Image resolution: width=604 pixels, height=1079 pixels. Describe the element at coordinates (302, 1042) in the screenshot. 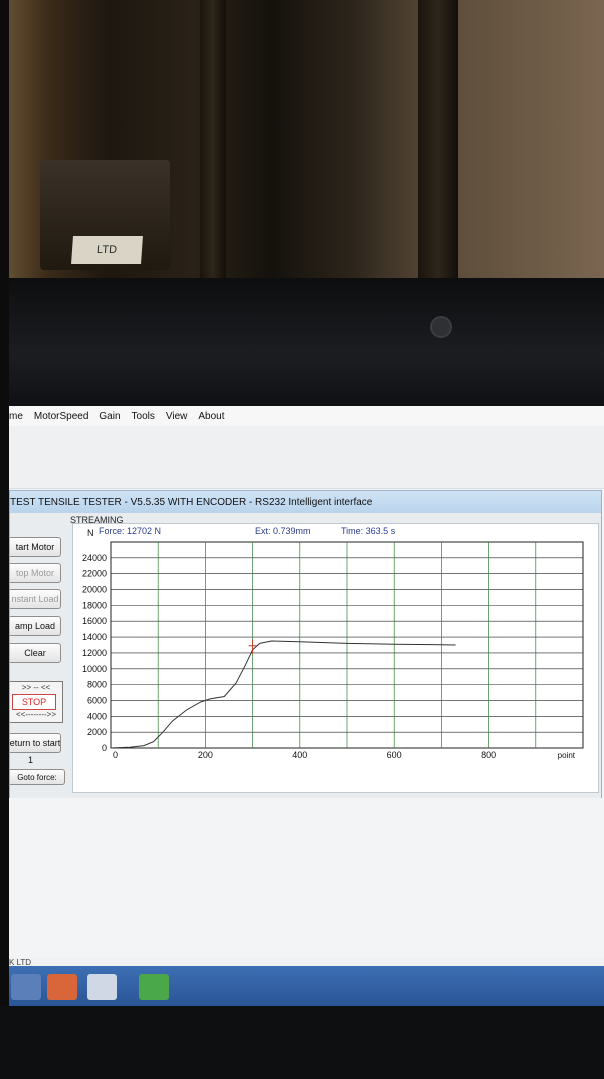

I see `monitor-bottom-bezel` at that location.